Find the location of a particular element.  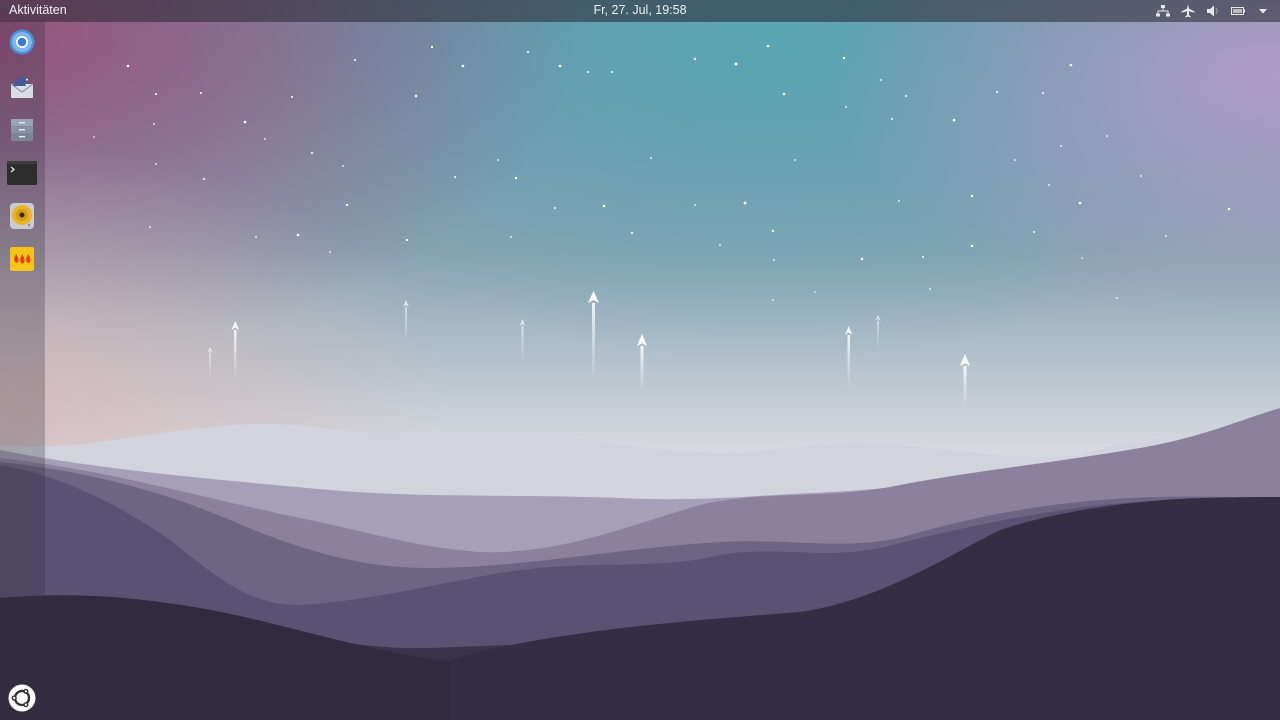

game-icon is located at coordinates (22, 259).